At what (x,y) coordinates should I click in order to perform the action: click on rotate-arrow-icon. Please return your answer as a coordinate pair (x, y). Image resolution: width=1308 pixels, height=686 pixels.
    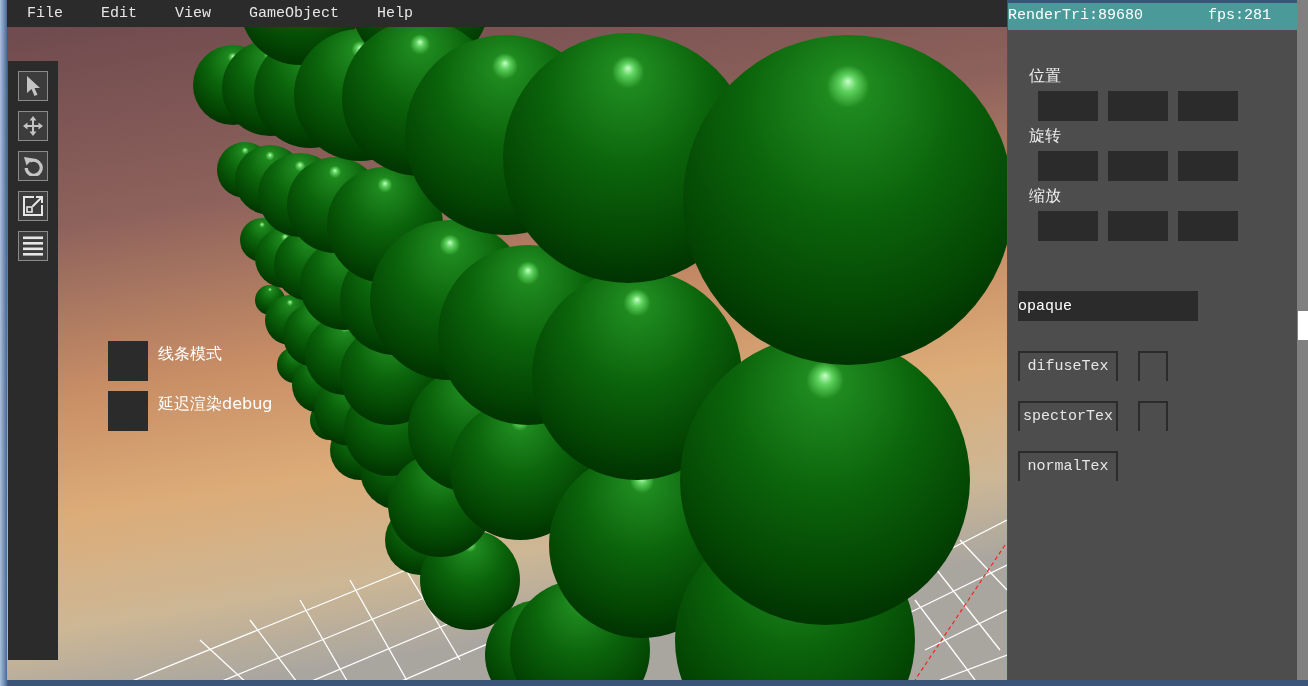
    Looking at the image, I should click on (33, 166).